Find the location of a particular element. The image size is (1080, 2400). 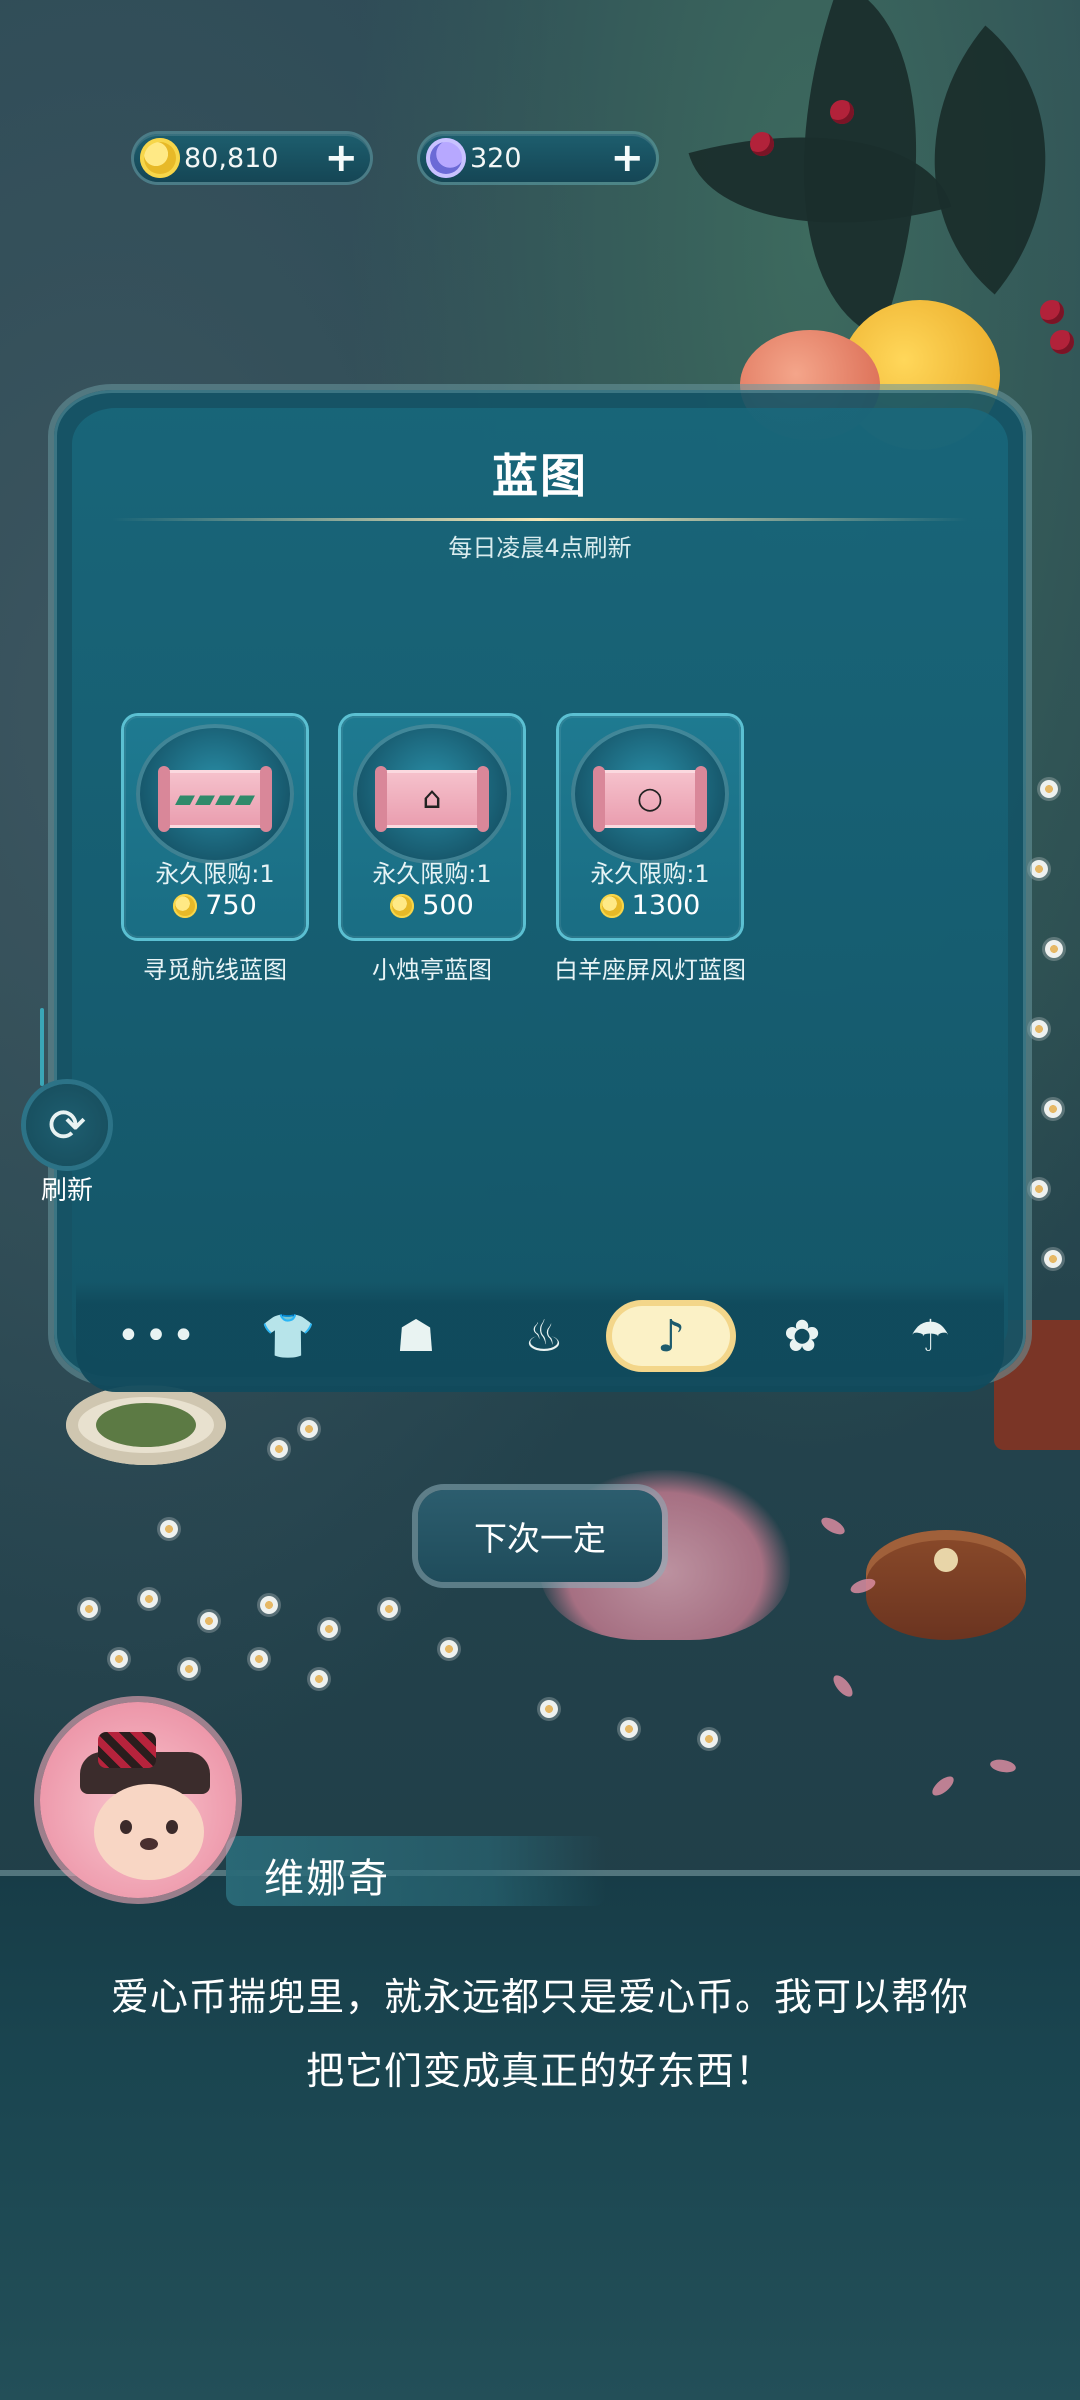

blueprint-card: ○ 永久限购:1 1300 is located at coordinates (650, 827).